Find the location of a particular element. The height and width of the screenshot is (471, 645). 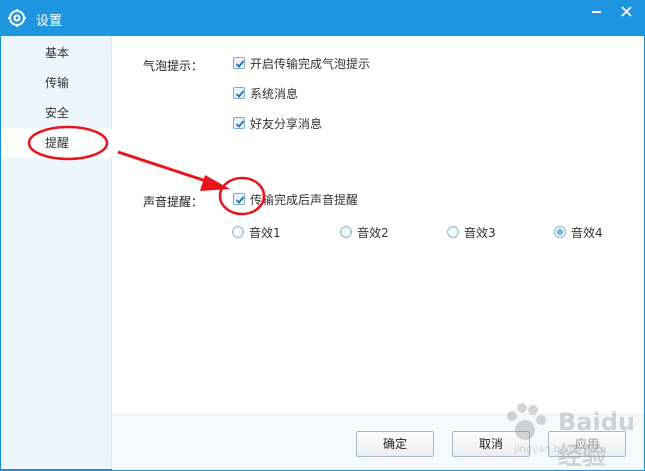

settings-gear-icon is located at coordinates (17, 18).